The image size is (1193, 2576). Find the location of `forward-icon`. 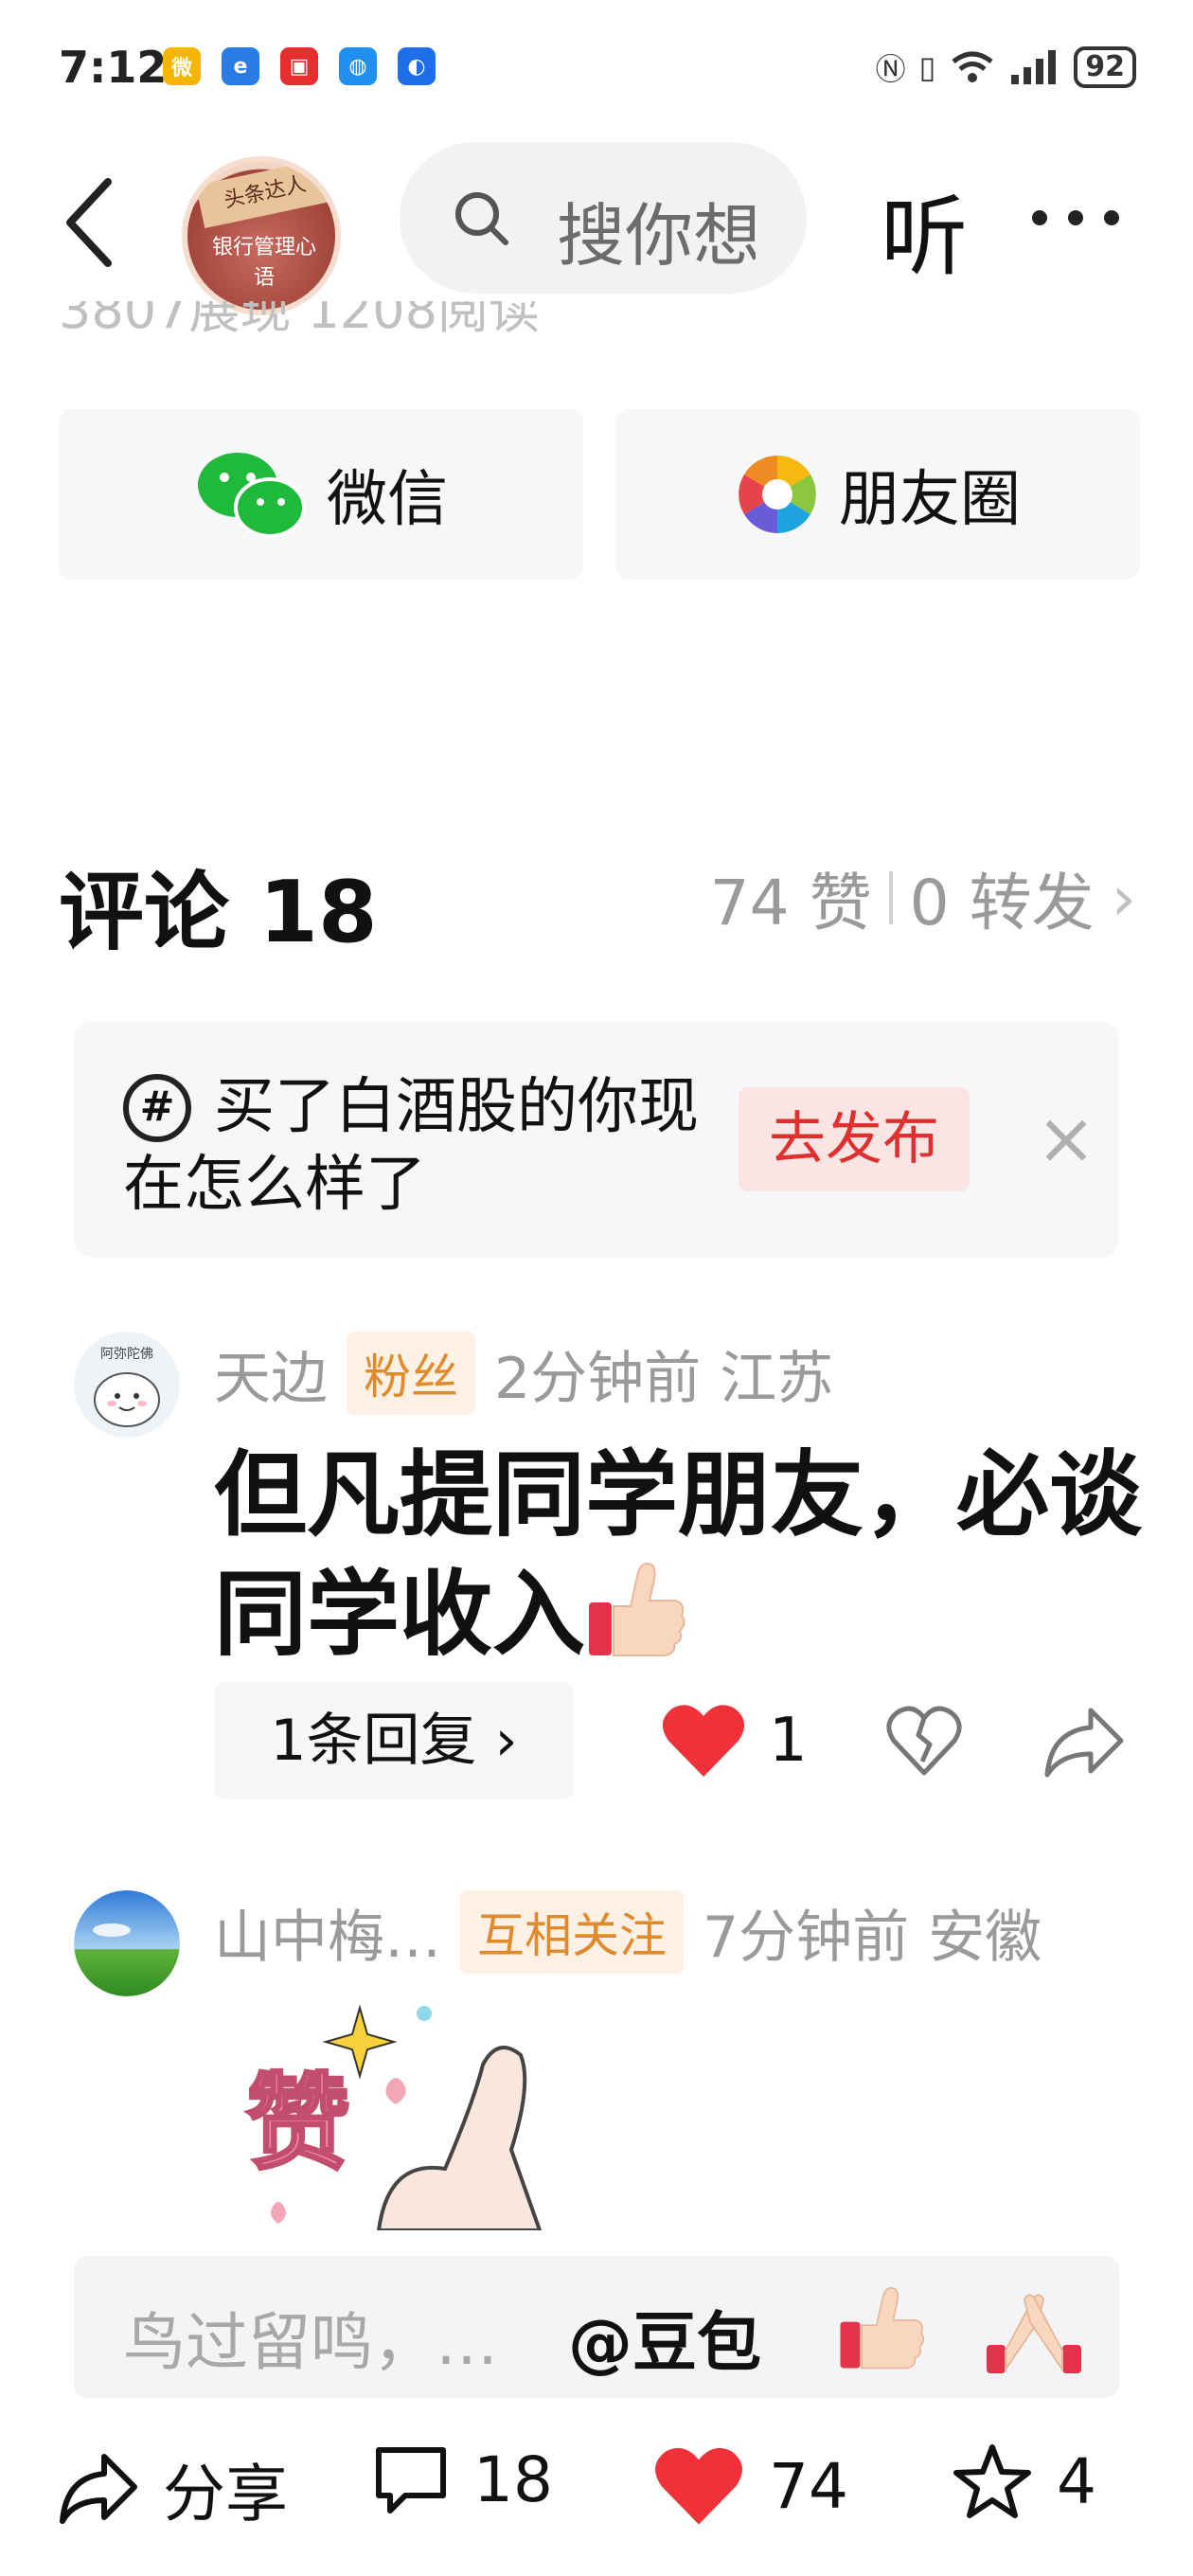

forward-icon is located at coordinates (1084, 1741).